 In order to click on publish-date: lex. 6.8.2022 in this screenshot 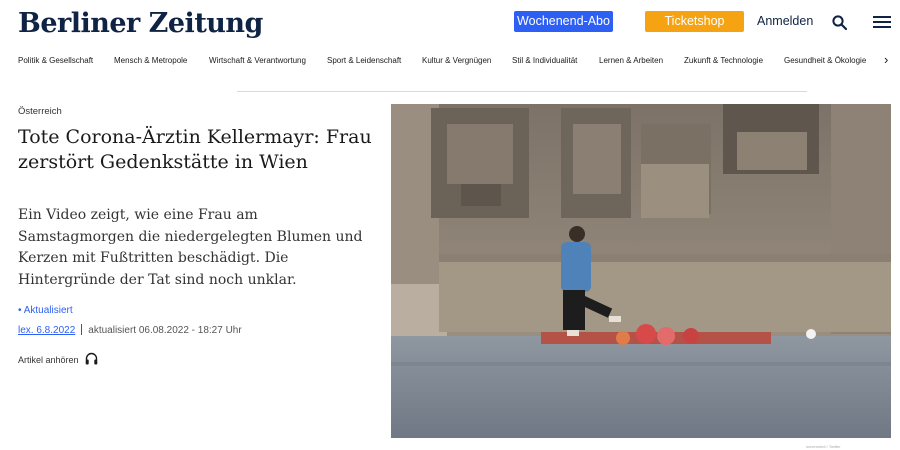, I will do `click(46, 330)`.